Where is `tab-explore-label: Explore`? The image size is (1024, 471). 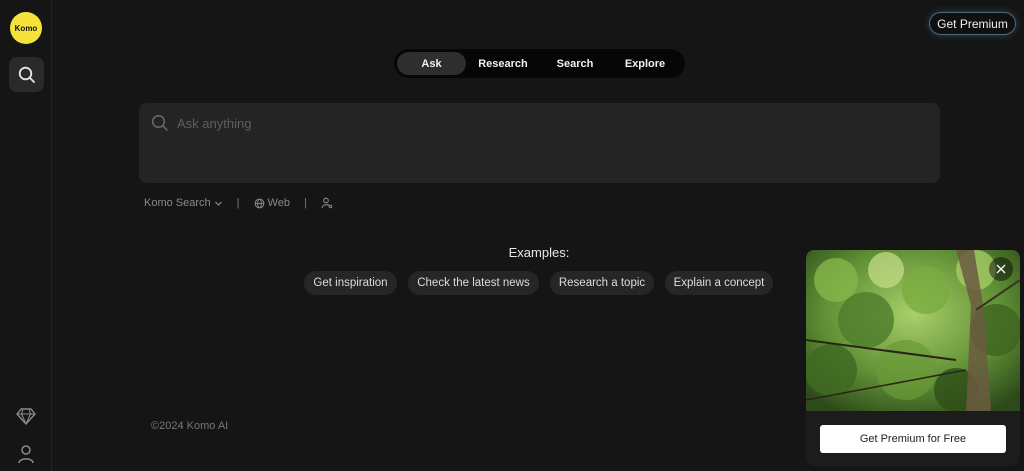
tab-explore-label: Explore is located at coordinates (645, 63).